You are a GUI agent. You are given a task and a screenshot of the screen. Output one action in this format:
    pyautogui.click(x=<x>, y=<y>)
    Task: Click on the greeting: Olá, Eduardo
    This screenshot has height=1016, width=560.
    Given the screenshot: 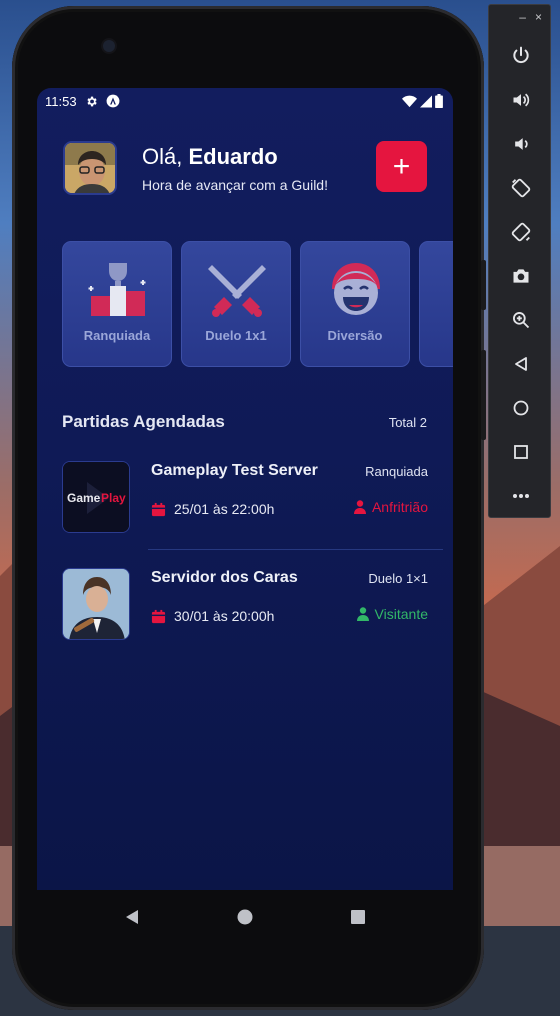 What is the action you would take?
    pyautogui.click(x=210, y=157)
    